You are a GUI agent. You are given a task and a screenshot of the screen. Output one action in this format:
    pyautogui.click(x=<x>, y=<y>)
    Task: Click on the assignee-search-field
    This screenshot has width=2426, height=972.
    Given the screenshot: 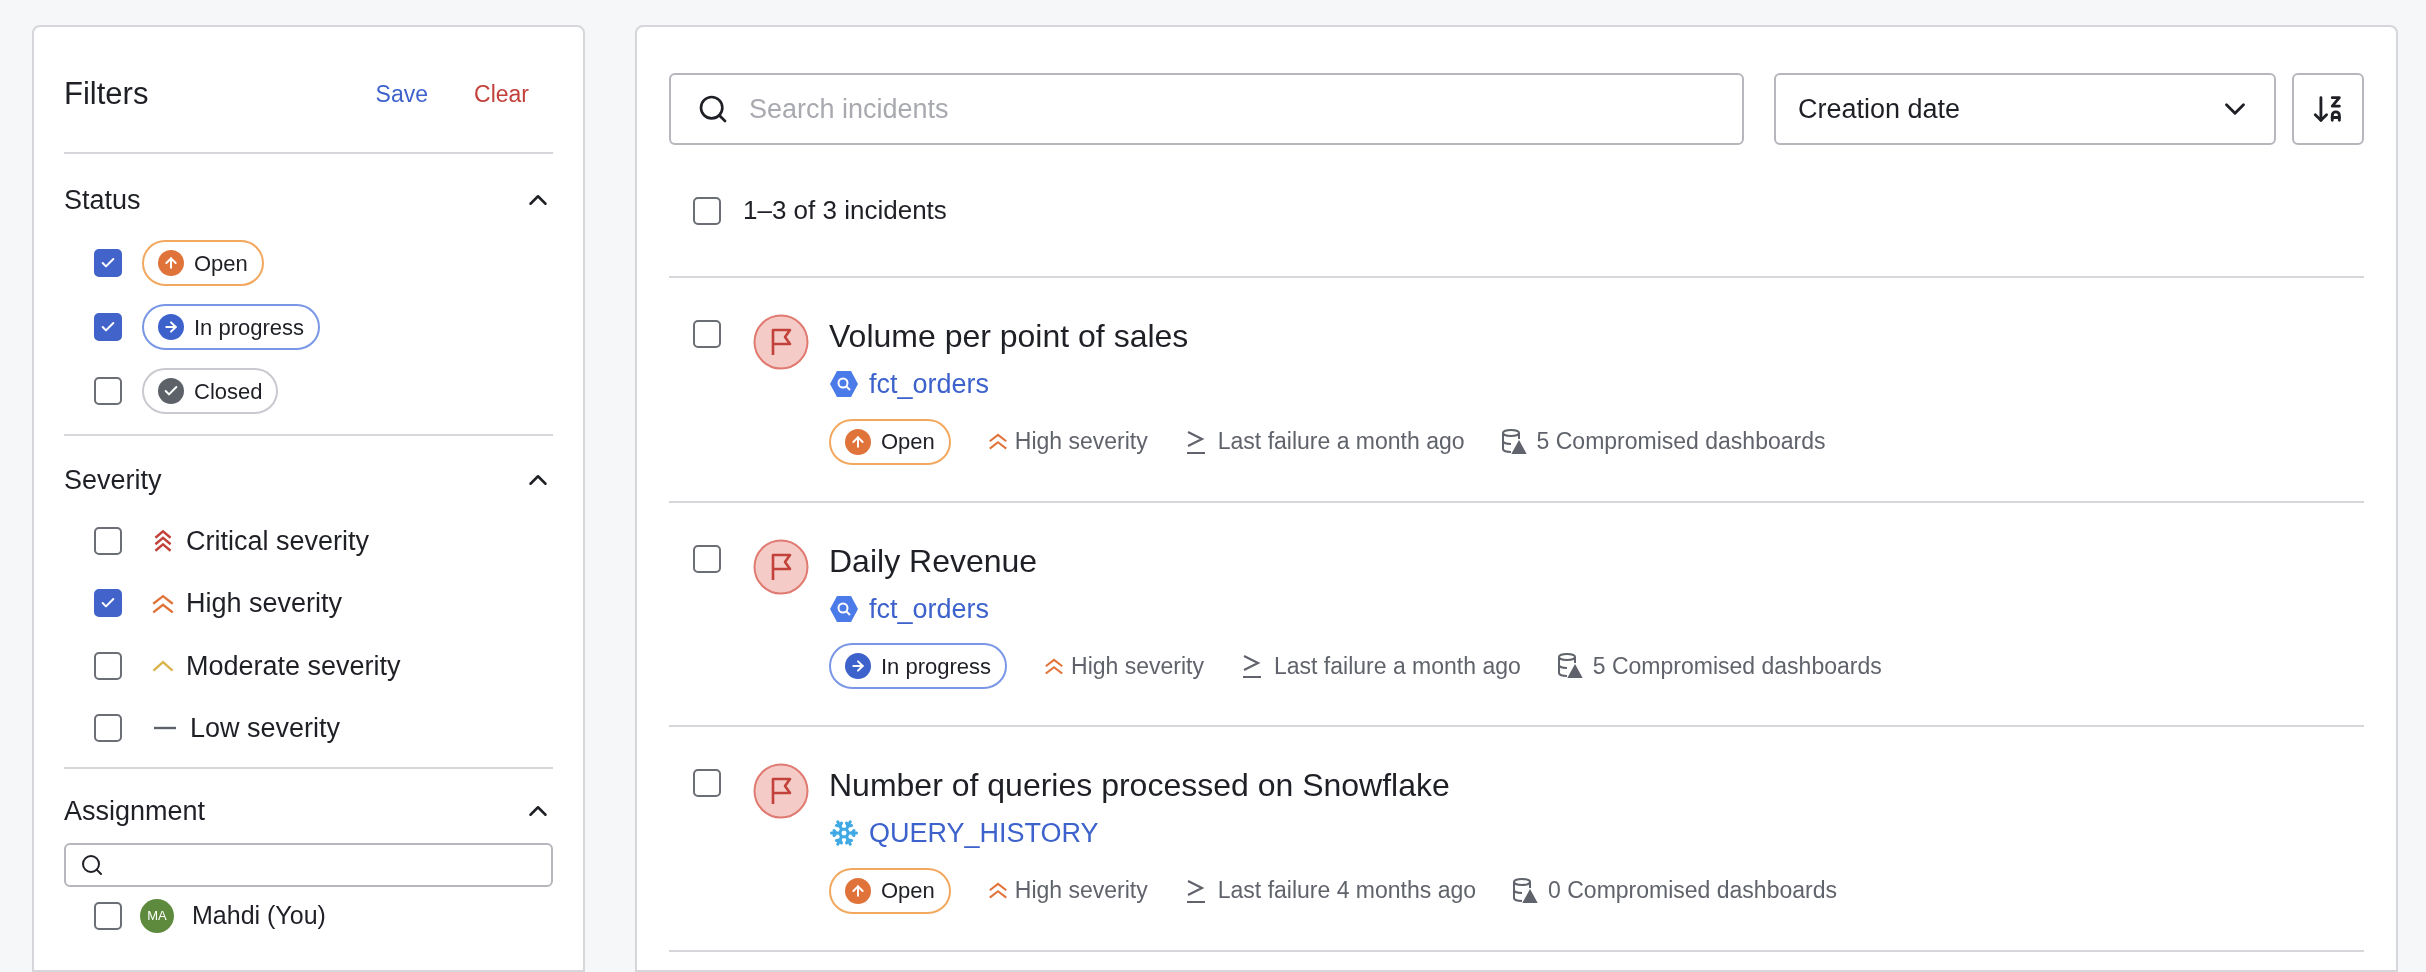 What is the action you would take?
    pyautogui.click(x=308, y=865)
    